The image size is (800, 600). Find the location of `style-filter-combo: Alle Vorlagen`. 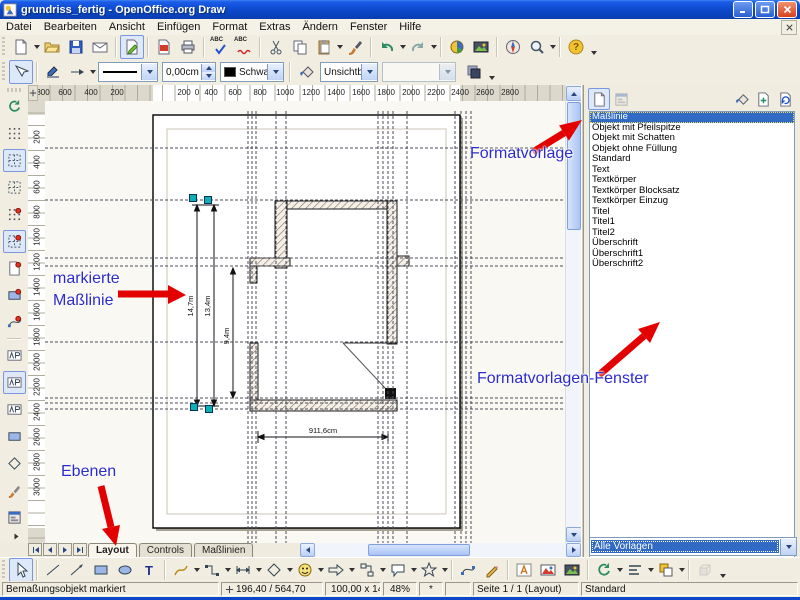

style-filter-combo: Alle Vorlagen is located at coordinates (693, 546).